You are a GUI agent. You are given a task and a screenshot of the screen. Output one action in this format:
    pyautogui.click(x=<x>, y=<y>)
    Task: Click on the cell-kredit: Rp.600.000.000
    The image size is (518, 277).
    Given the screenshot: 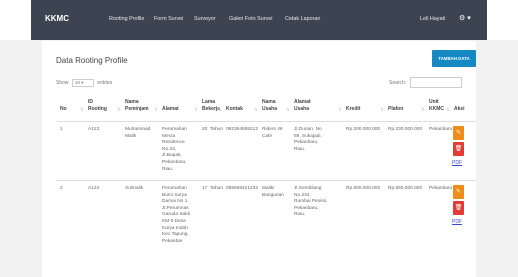 What is the action you would take?
    pyautogui.click(x=363, y=188)
    